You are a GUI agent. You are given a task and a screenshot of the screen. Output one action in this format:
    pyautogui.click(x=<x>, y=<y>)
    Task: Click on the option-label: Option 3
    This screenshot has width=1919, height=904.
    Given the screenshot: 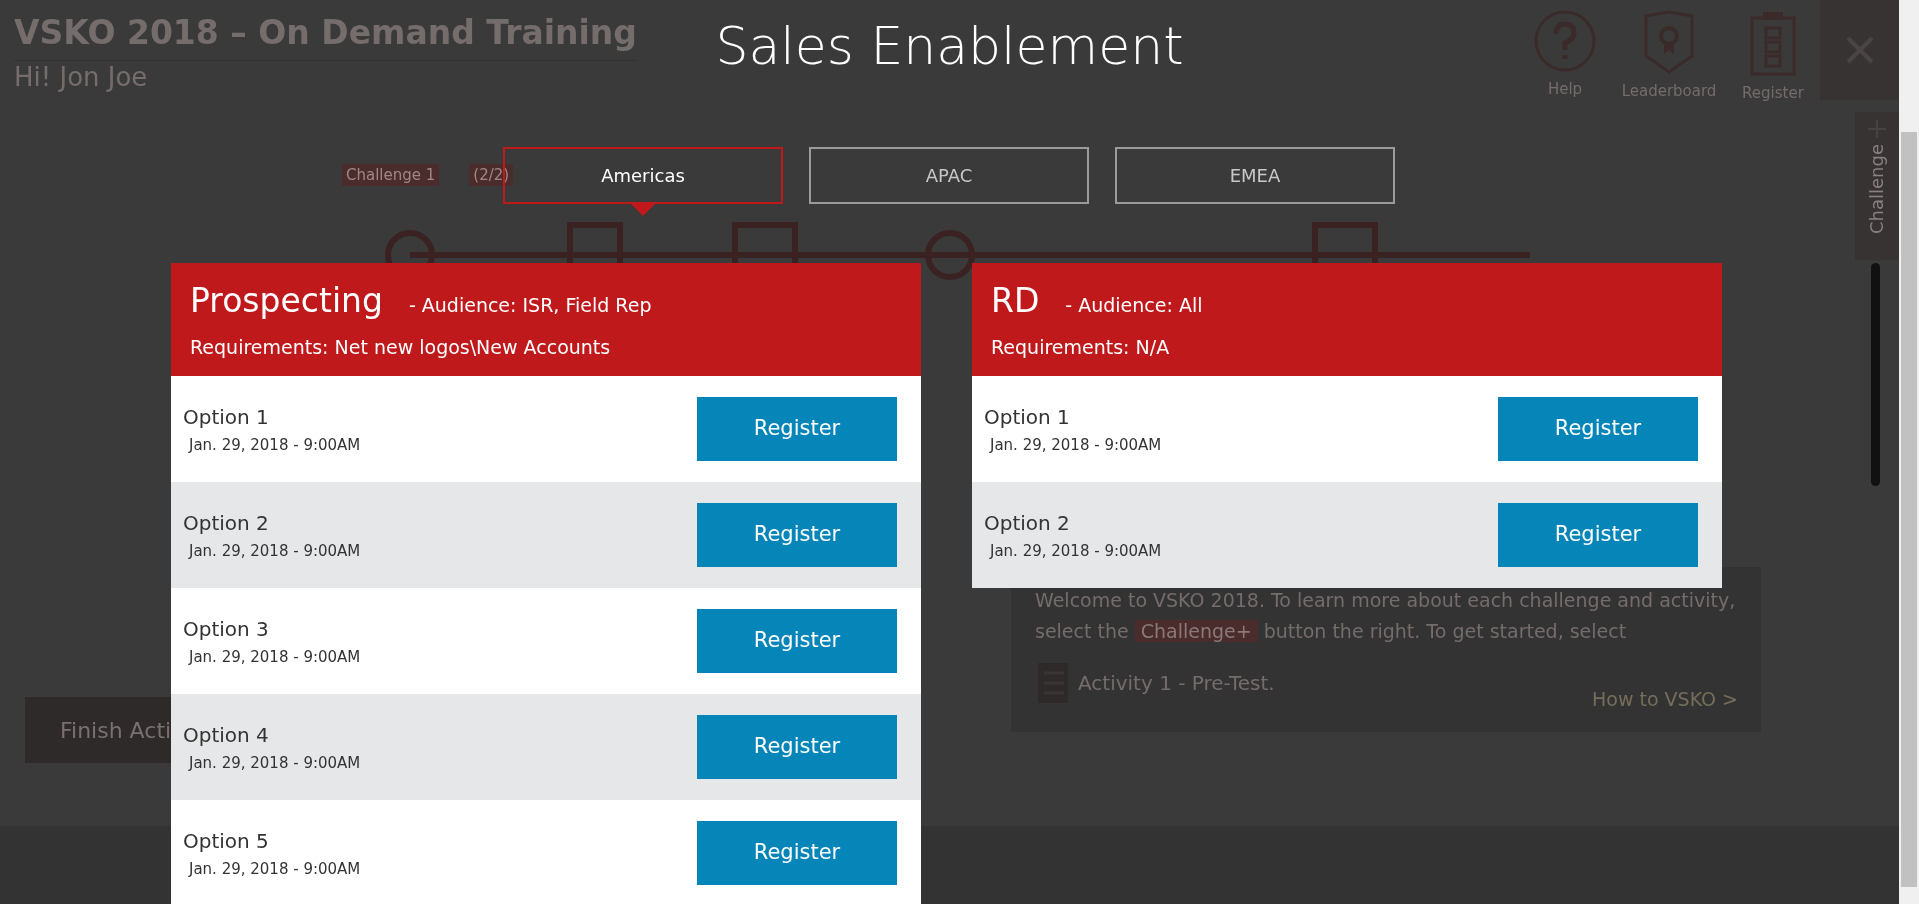 What is the action you would take?
    pyautogui.click(x=226, y=629)
    